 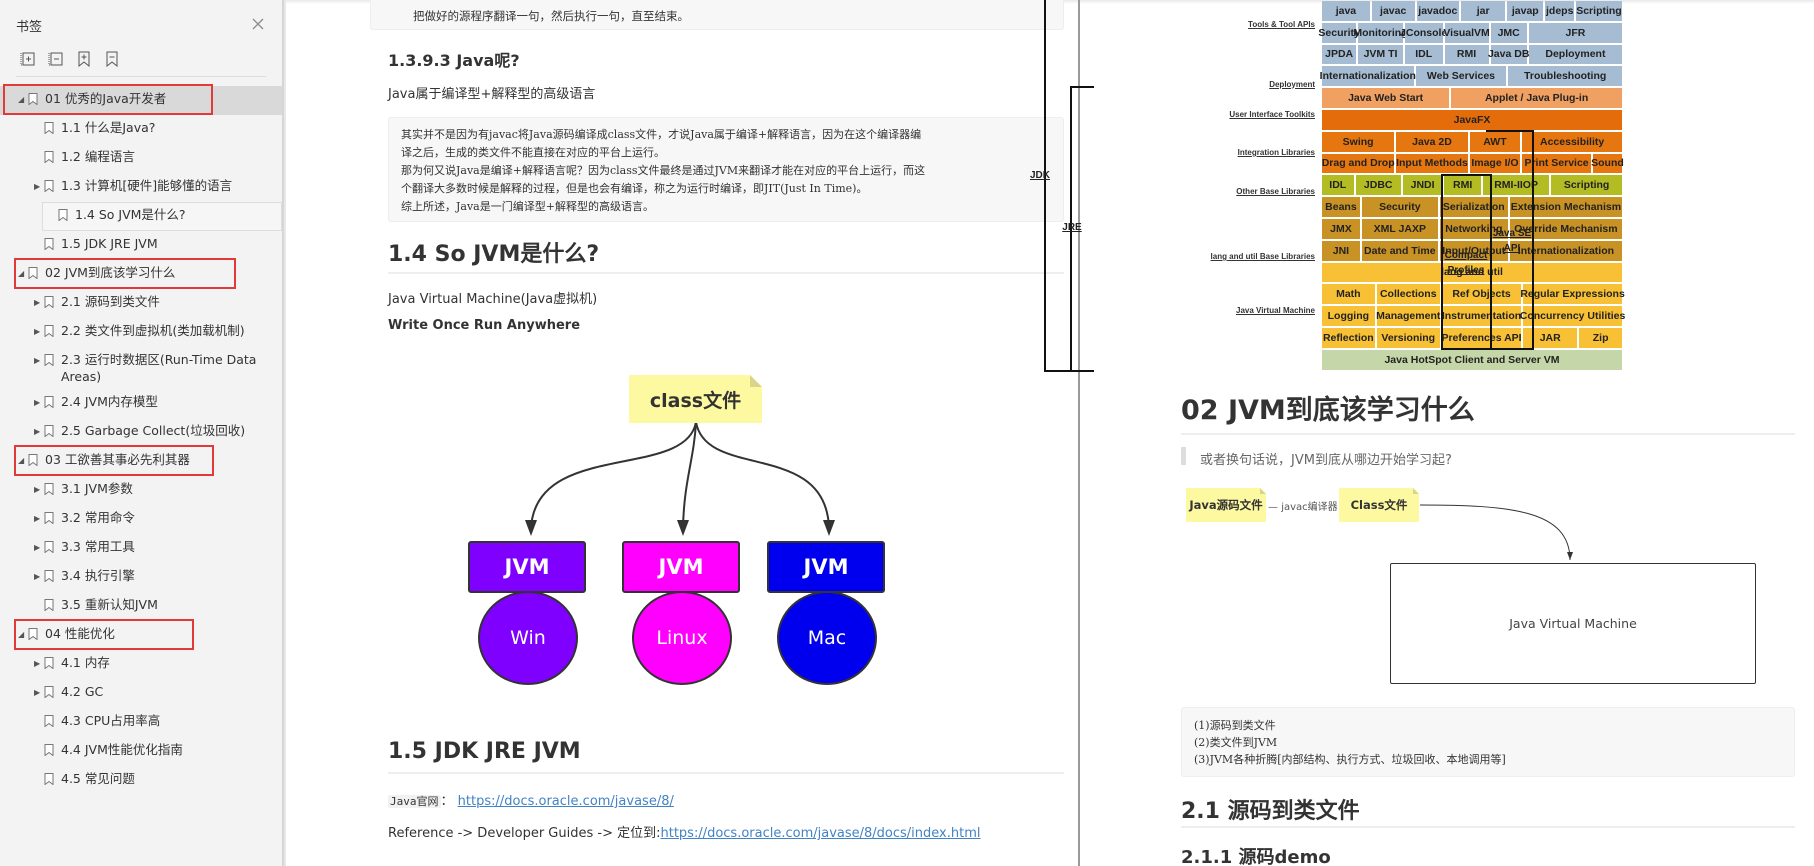 What do you see at coordinates (98, 517) in the screenshot?
I see `bookmark-label: 3.2 常用命令` at bounding box center [98, 517].